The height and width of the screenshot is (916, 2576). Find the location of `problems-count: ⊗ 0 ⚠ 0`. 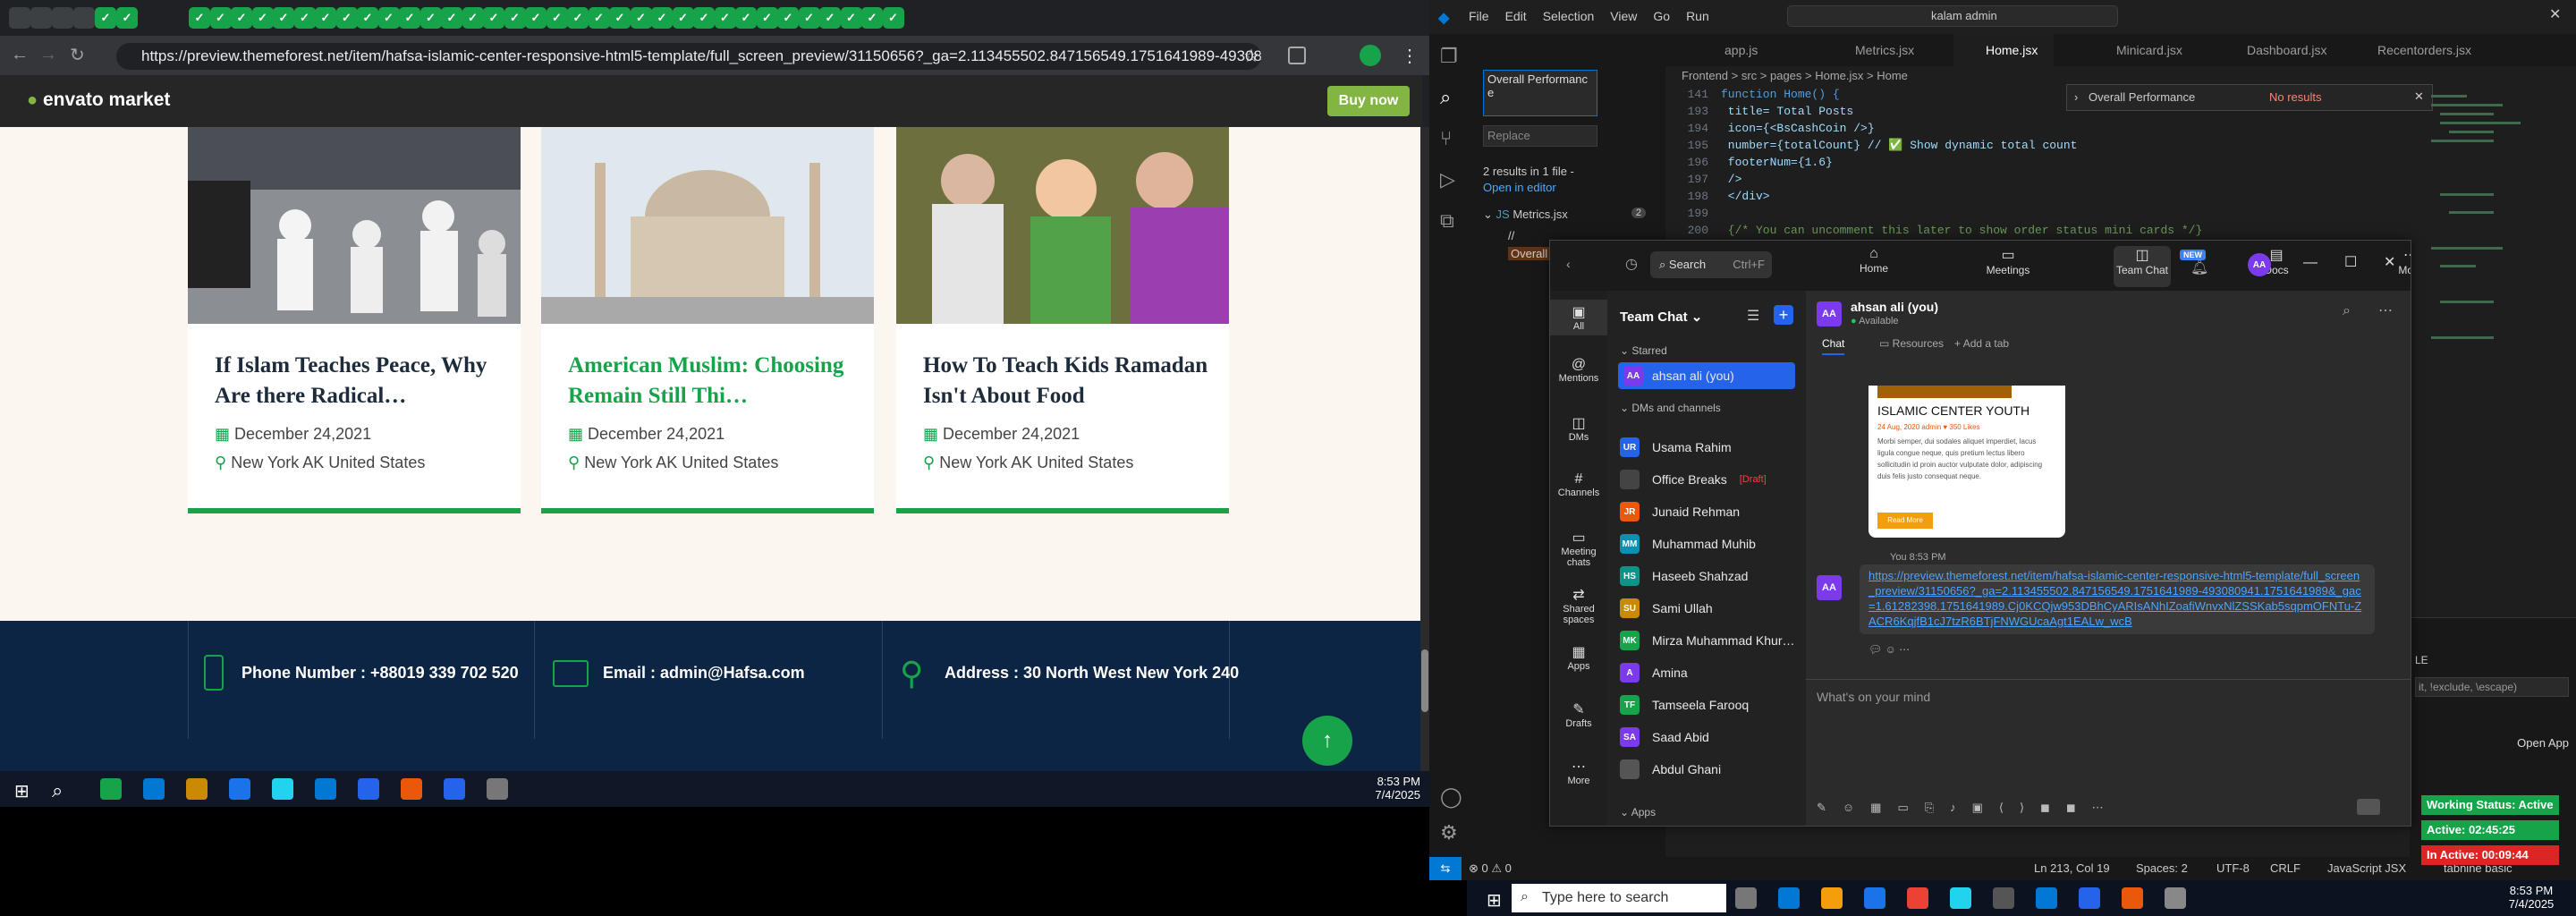

problems-count: ⊗ 0 ⚠ 0 is located at coordinates (1490, 868).